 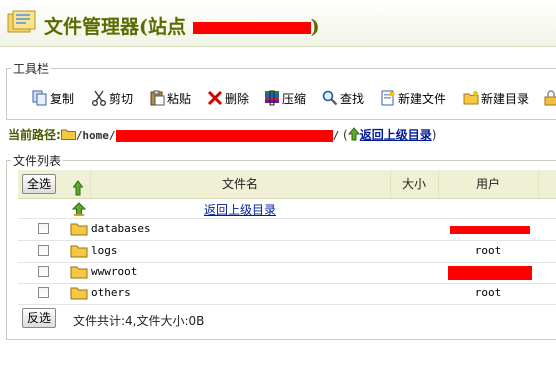 I want to click on scissors-icon, so click(x=99, y=98).